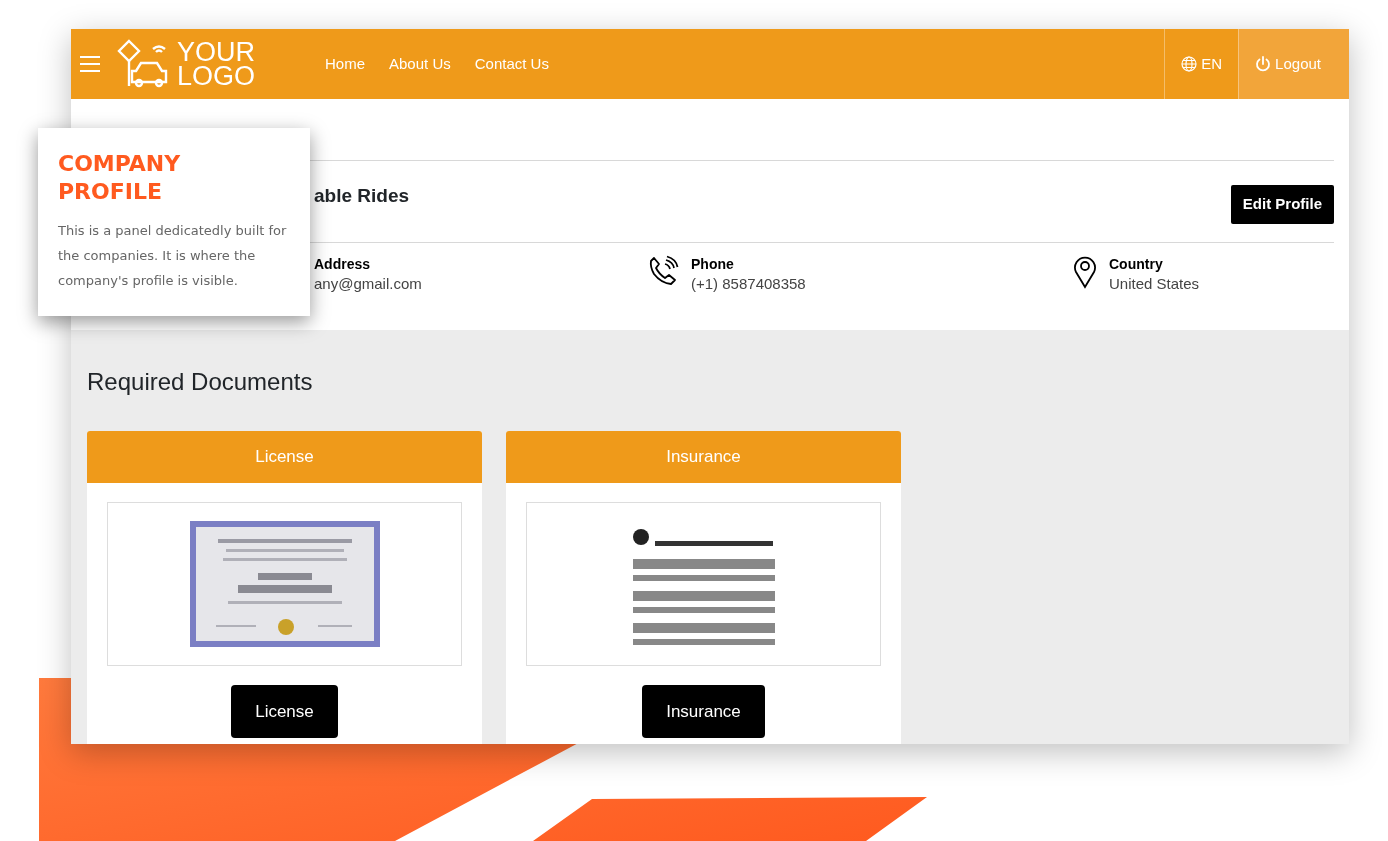  What do you see at coordinates (200, 382) in the screenshot?
I see `section-title: Required Documents` at bounding box center [200, 382].